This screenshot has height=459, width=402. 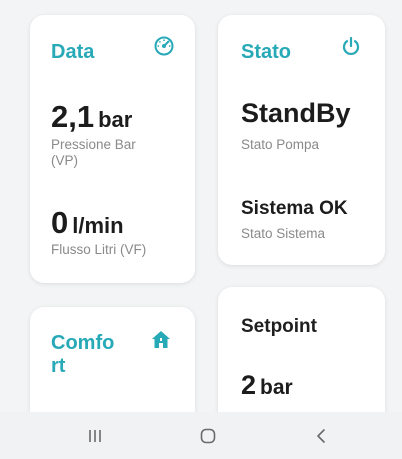 What do you see at coordinates (208, 436) in the screenshot?
I see `home-nav-icon` at bounding box center [208, 436].